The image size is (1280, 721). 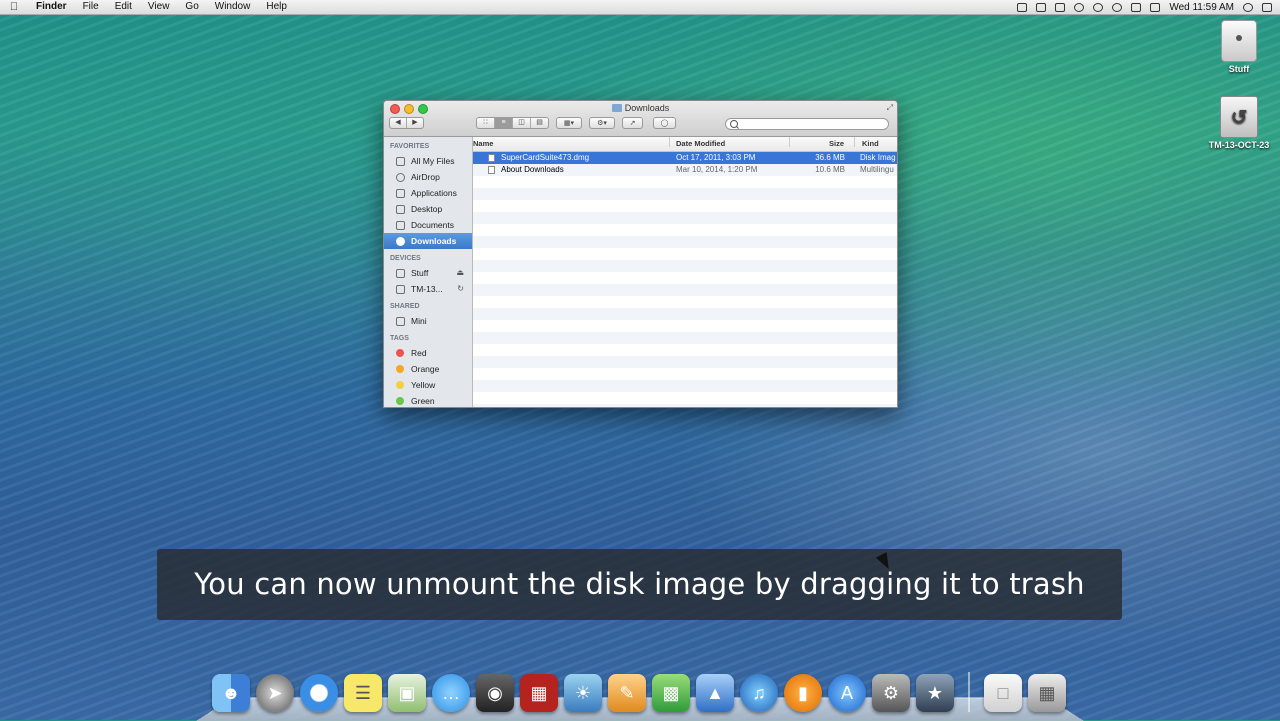 I want to click on icon-view-icon: ∷, so click(x=486, y=123).